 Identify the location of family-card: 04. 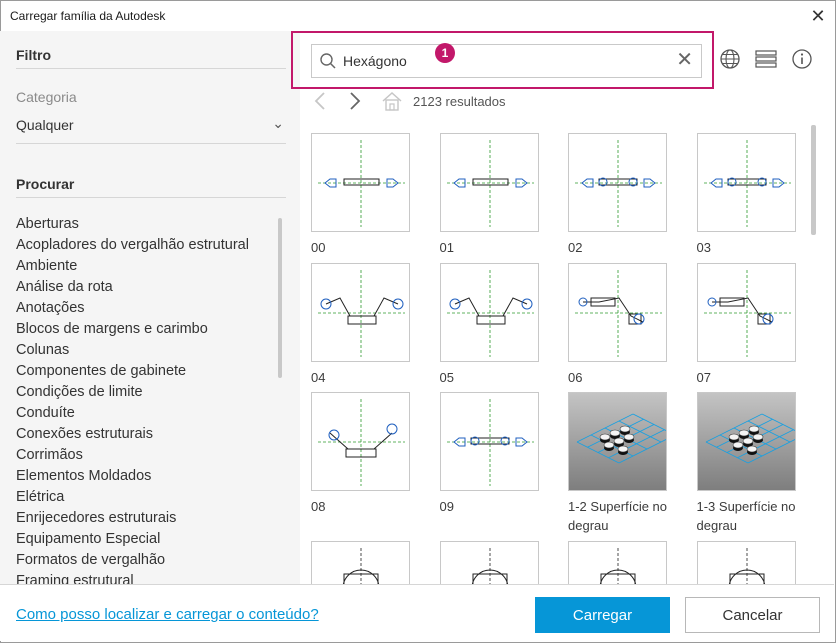
(361, 324).